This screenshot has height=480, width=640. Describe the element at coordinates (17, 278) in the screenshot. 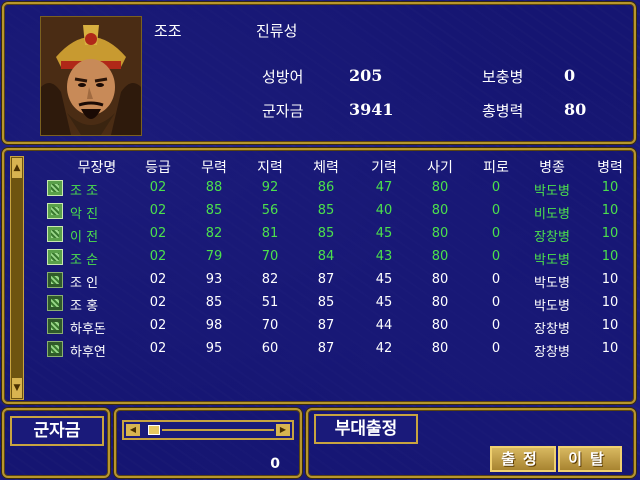

I see `table-scrollbar: ▲ ▼` at that location.